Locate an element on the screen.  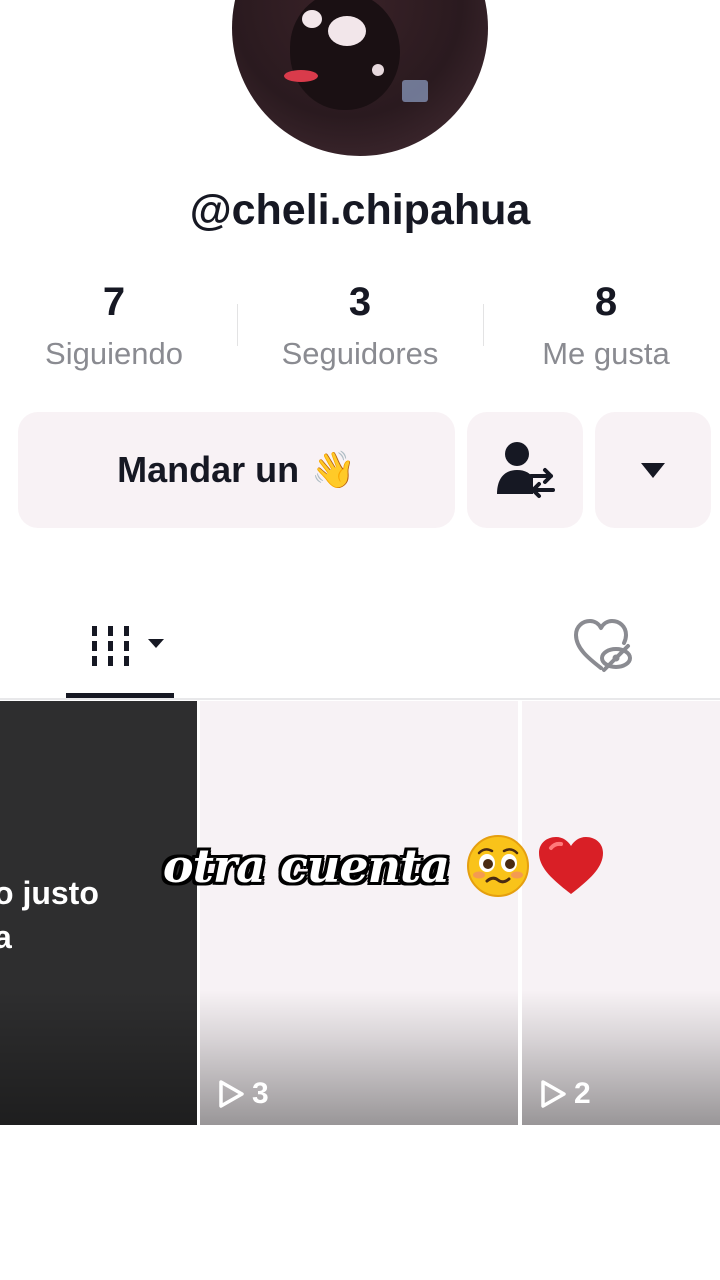
stat-following-value: 7 is located at coordinates (114, 302).